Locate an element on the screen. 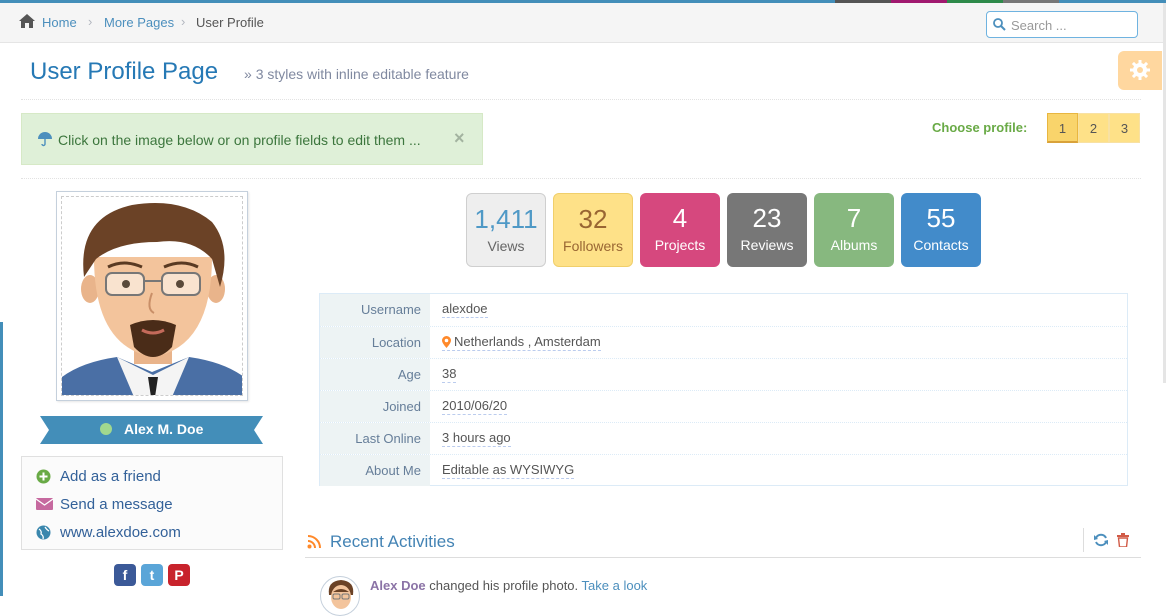 This screenshot has width=1166, height=616. info-label: About Me is located at coordinates (375, 470).